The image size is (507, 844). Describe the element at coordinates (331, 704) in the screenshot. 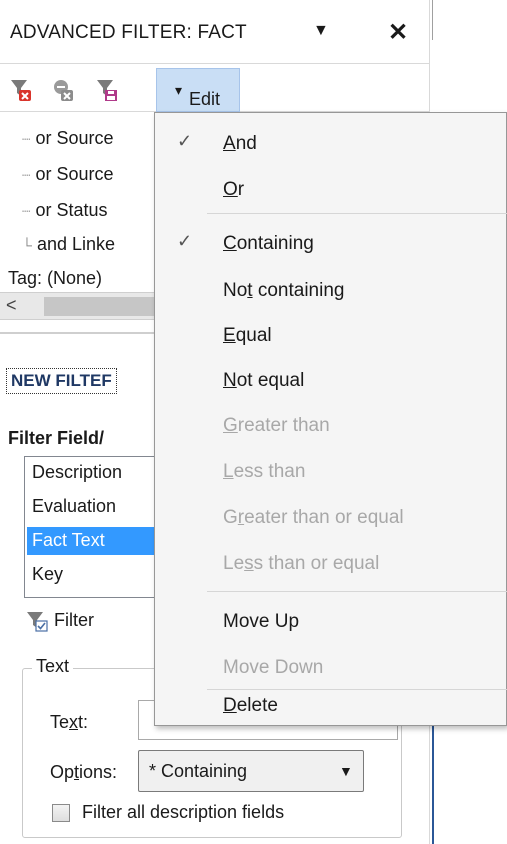

I see `menu-item-delete: Delete` at that location.